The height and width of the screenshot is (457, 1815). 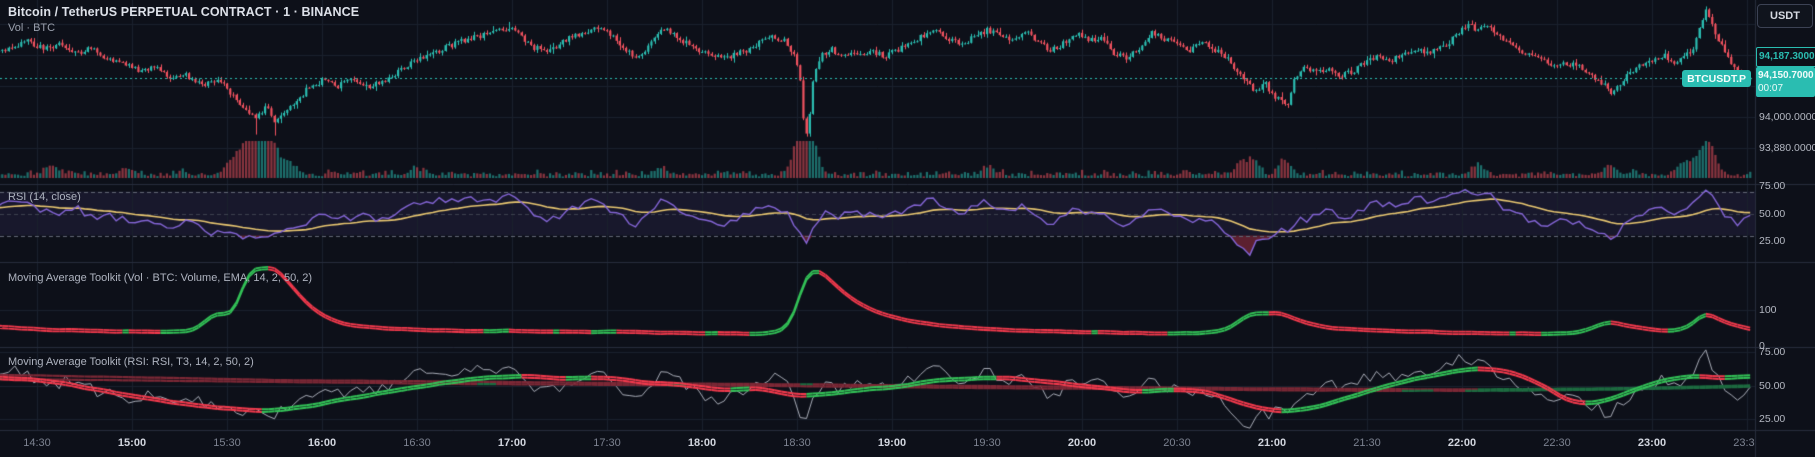 I want to click on rsi-pane-title: RSI (14, close), so click(x=44, y=197).